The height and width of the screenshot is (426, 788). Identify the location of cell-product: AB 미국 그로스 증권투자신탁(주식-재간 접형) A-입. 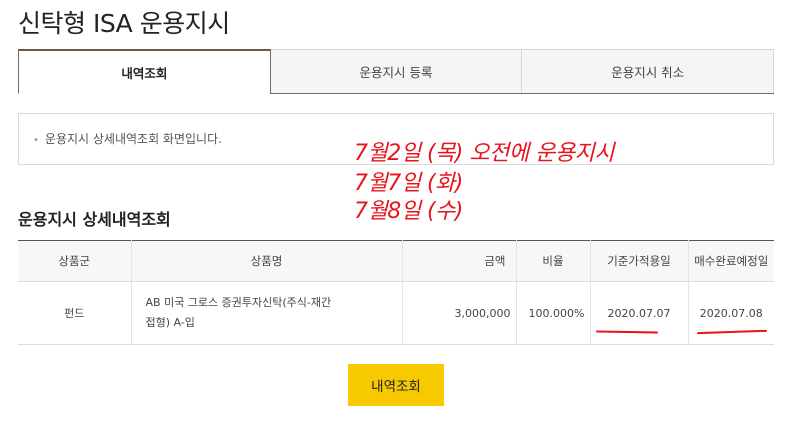
(266, 313).